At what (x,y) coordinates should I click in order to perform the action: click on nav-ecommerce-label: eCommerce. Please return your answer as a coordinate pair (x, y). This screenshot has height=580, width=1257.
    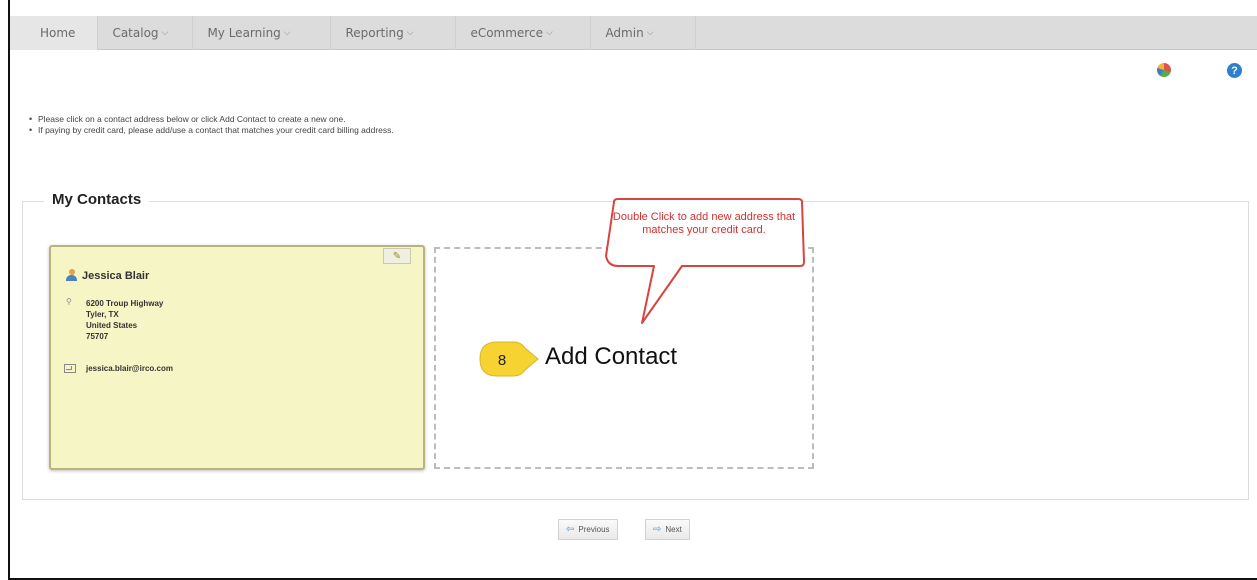
    Looking at the image, I should click on (506, 33).